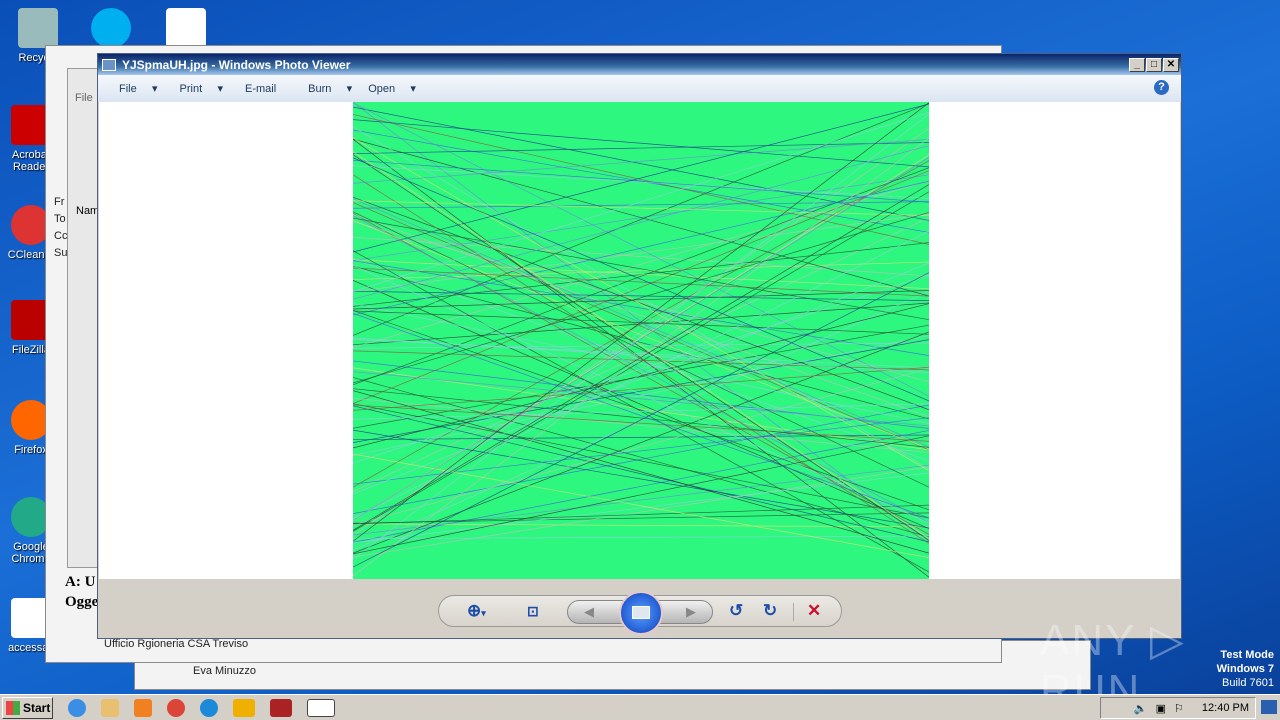 The height and width of the screenshot is (720, 1280). I want to click on taskbar: Start 🔈 ▣ ⚐ 12:40 PM, so click(640, 707).